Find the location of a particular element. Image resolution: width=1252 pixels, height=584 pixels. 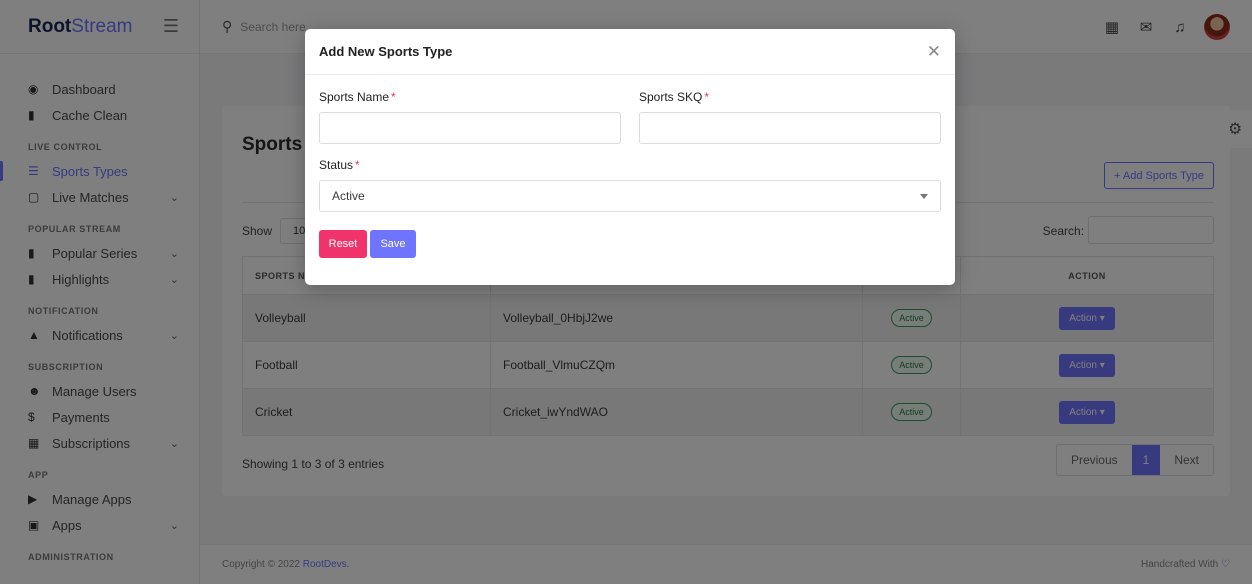

status-select: Active is located at coordinates (630, 196).